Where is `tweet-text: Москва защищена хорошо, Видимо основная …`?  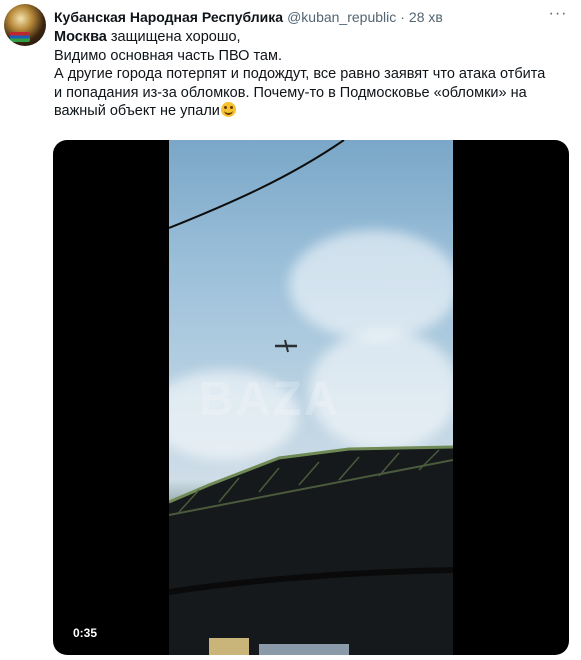
tweet-text: Москва защищена хорошо, Видимо основная … is located at coordinates (311, 74).